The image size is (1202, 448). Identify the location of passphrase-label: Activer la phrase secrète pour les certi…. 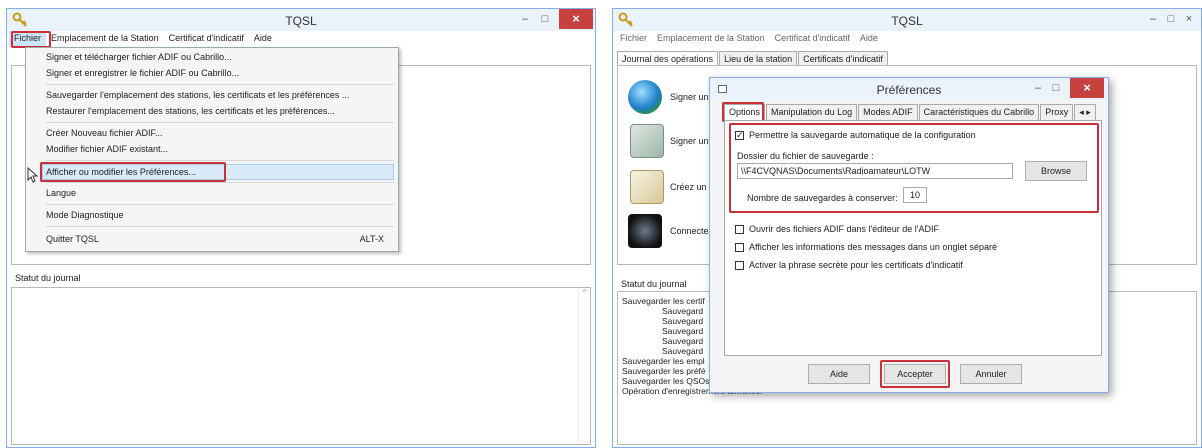
(856, 265).